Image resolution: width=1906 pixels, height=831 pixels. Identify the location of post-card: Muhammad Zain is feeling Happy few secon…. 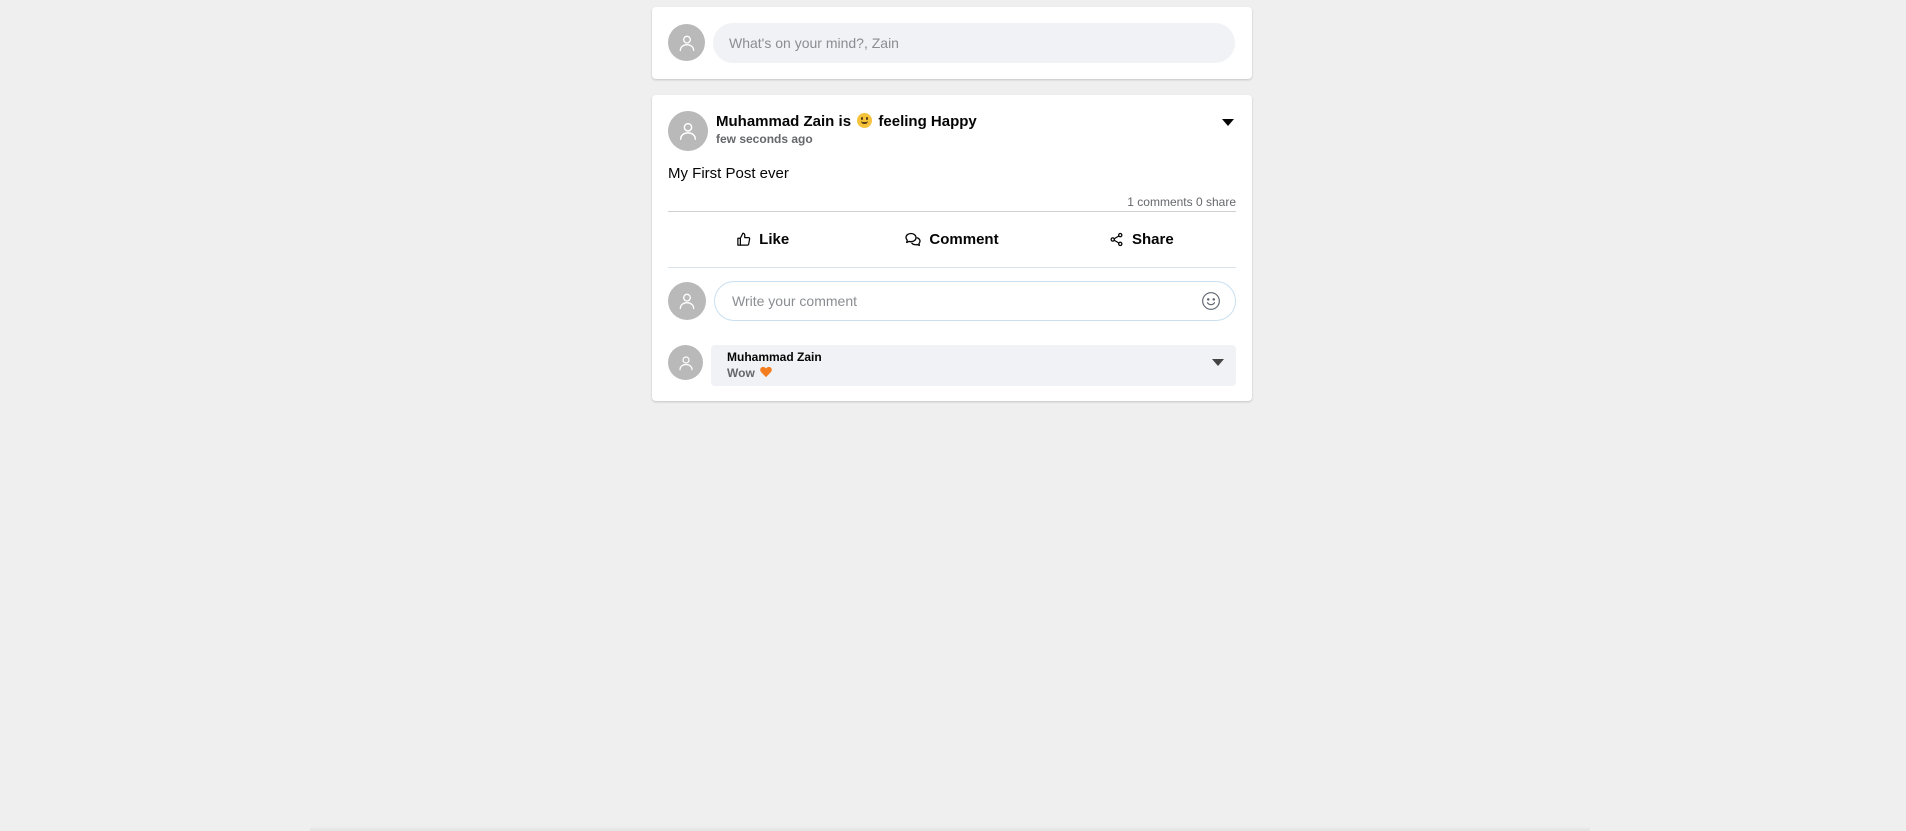
(952, 248).